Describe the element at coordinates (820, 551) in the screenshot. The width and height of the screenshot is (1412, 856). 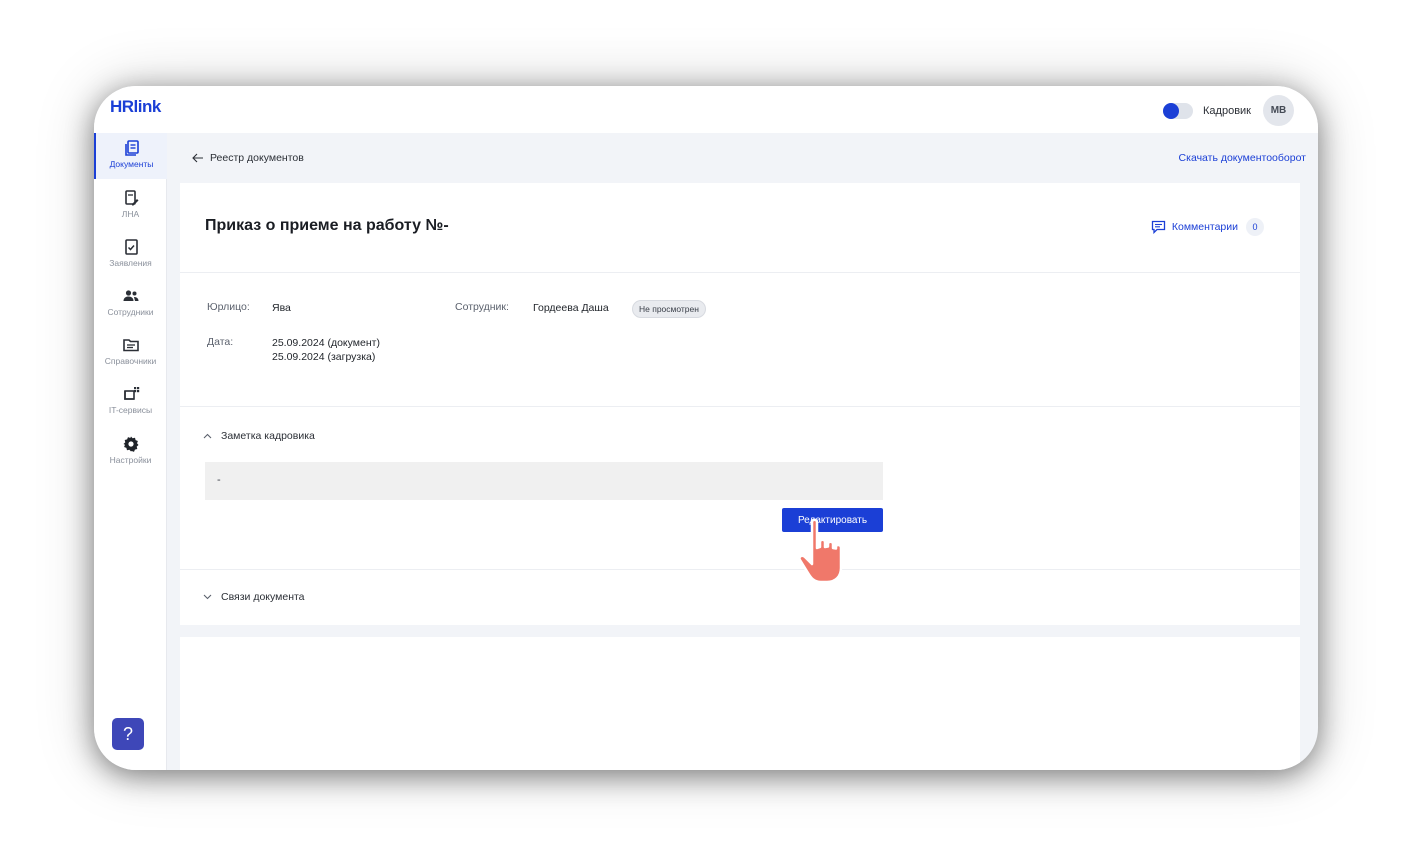
I see `hand-pointer-icon` at that location.